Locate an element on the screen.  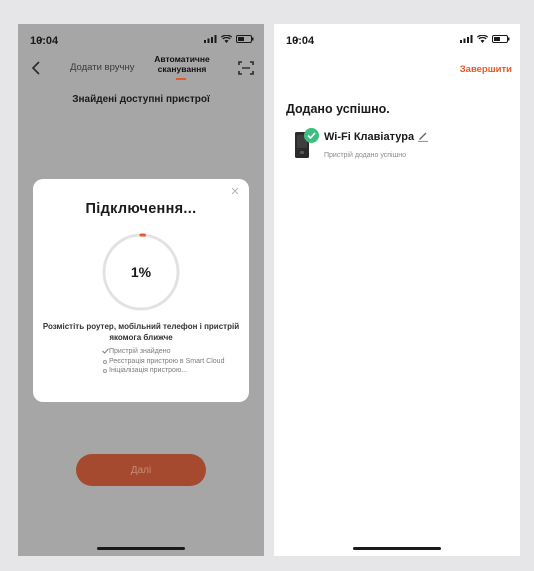
edit-pencil-icon is located at coordinates (423, 136).